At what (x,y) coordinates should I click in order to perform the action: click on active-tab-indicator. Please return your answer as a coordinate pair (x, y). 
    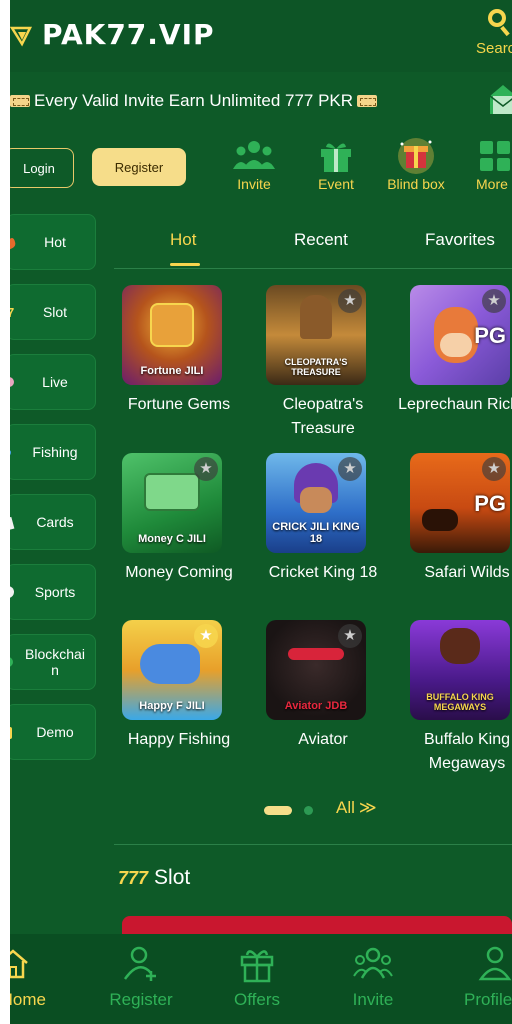
    Looking at the image, I should click on (185, 264).